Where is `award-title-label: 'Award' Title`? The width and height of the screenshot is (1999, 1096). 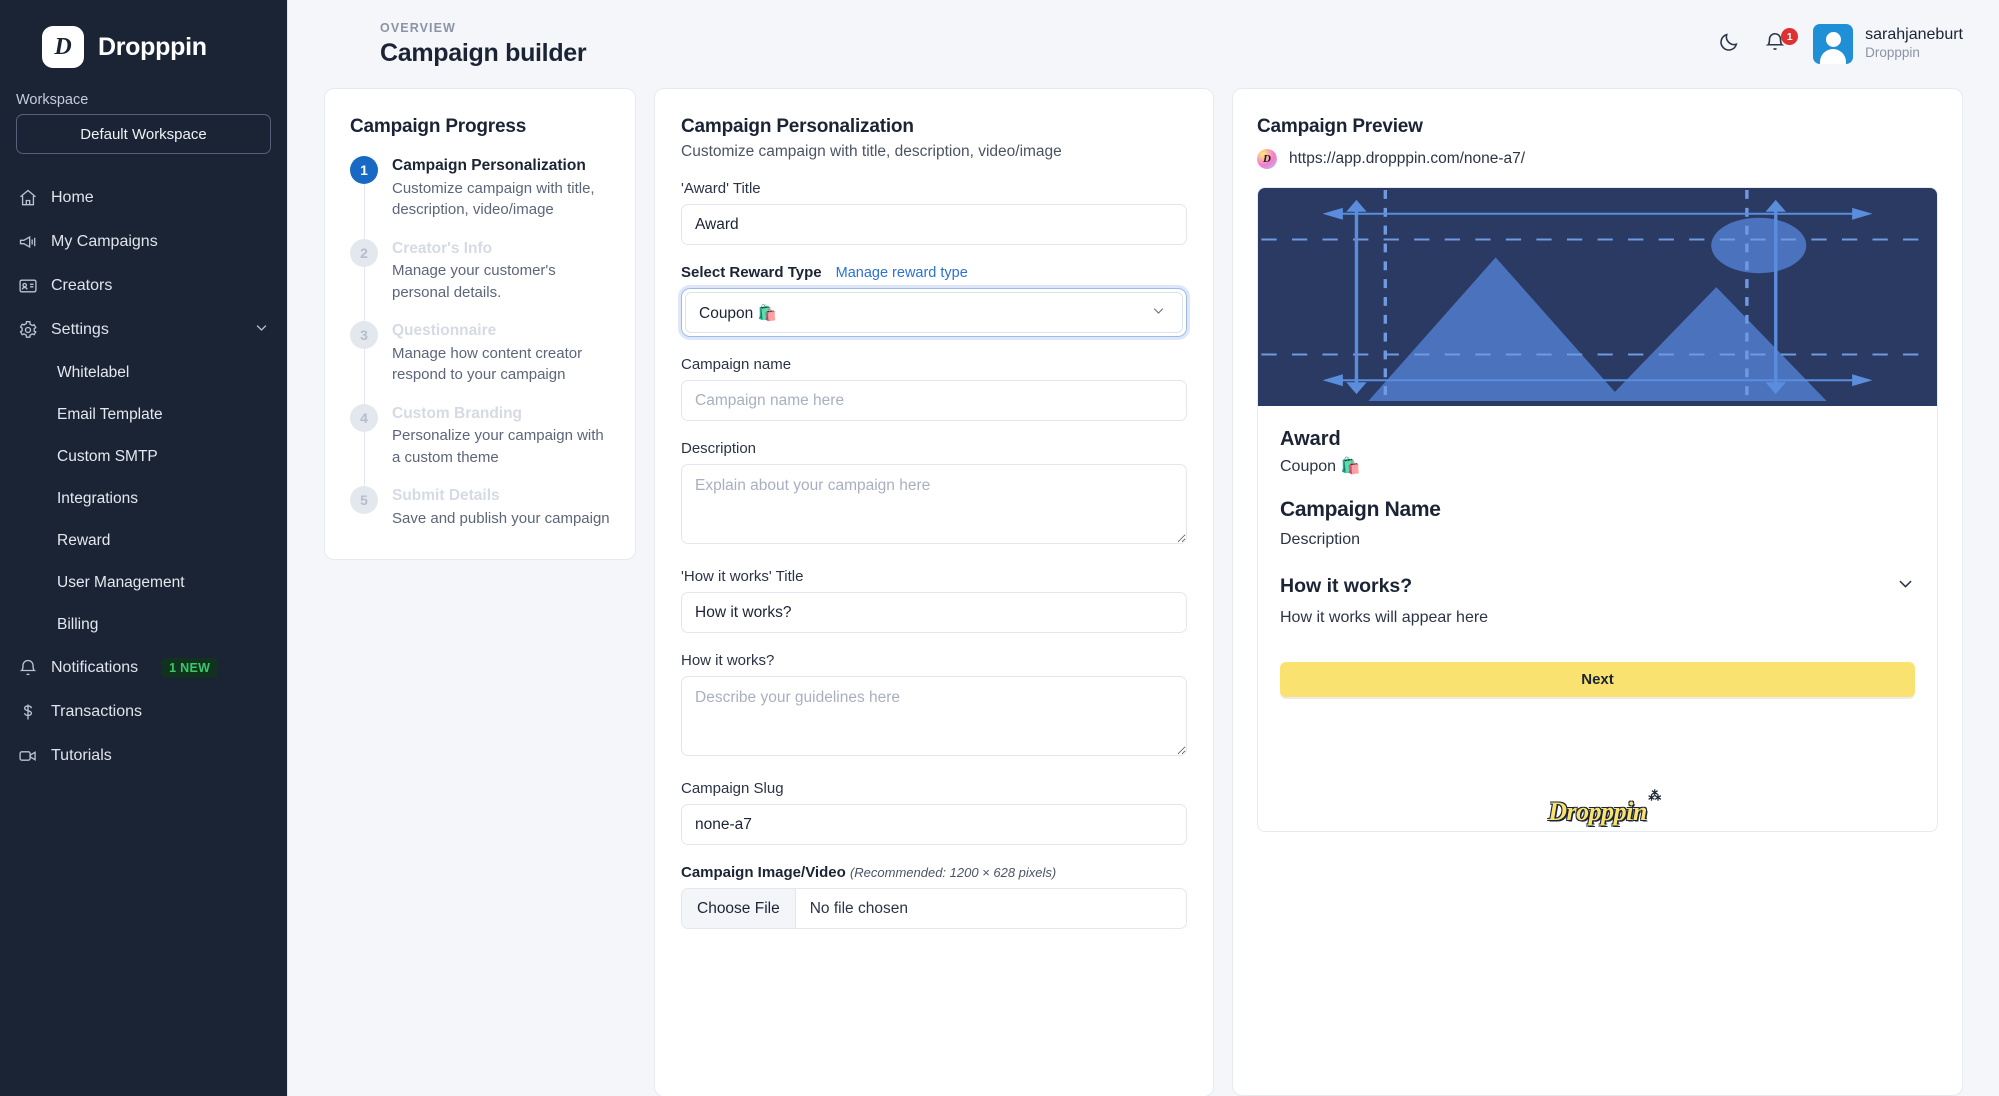 award-title-label: 'Award' Title is located at coordinates (721, 188).